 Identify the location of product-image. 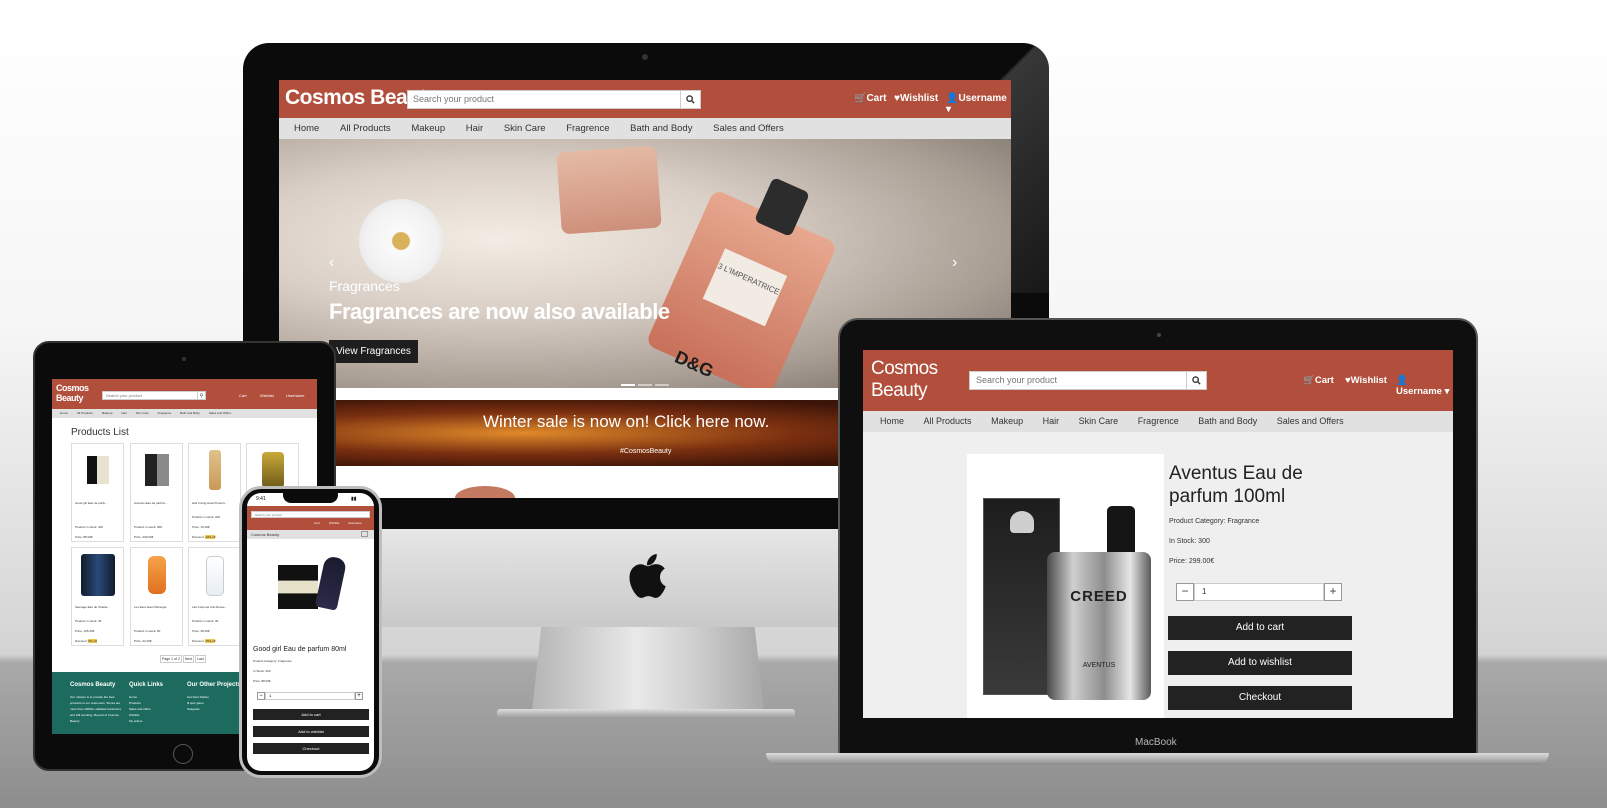
(310, 591).